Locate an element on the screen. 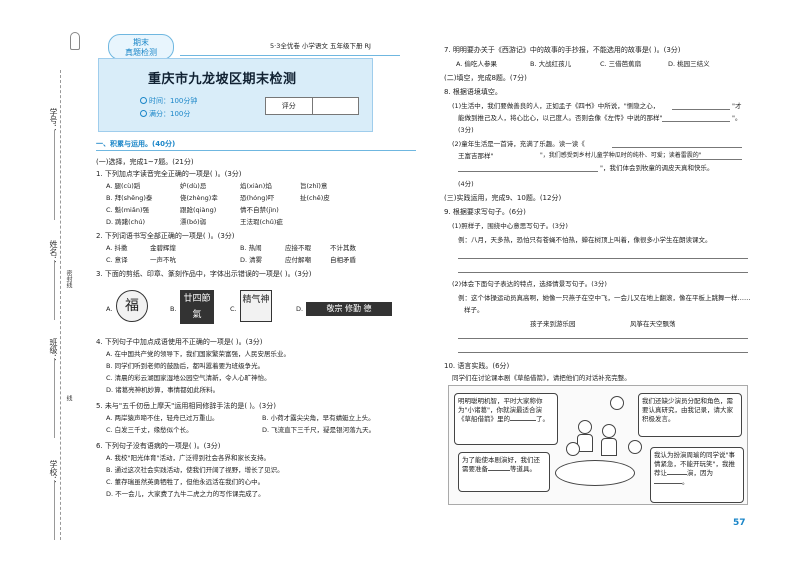 This screenshot has width=800, height=566. q3-opt-b: B. is located at coordinates (173, 309).